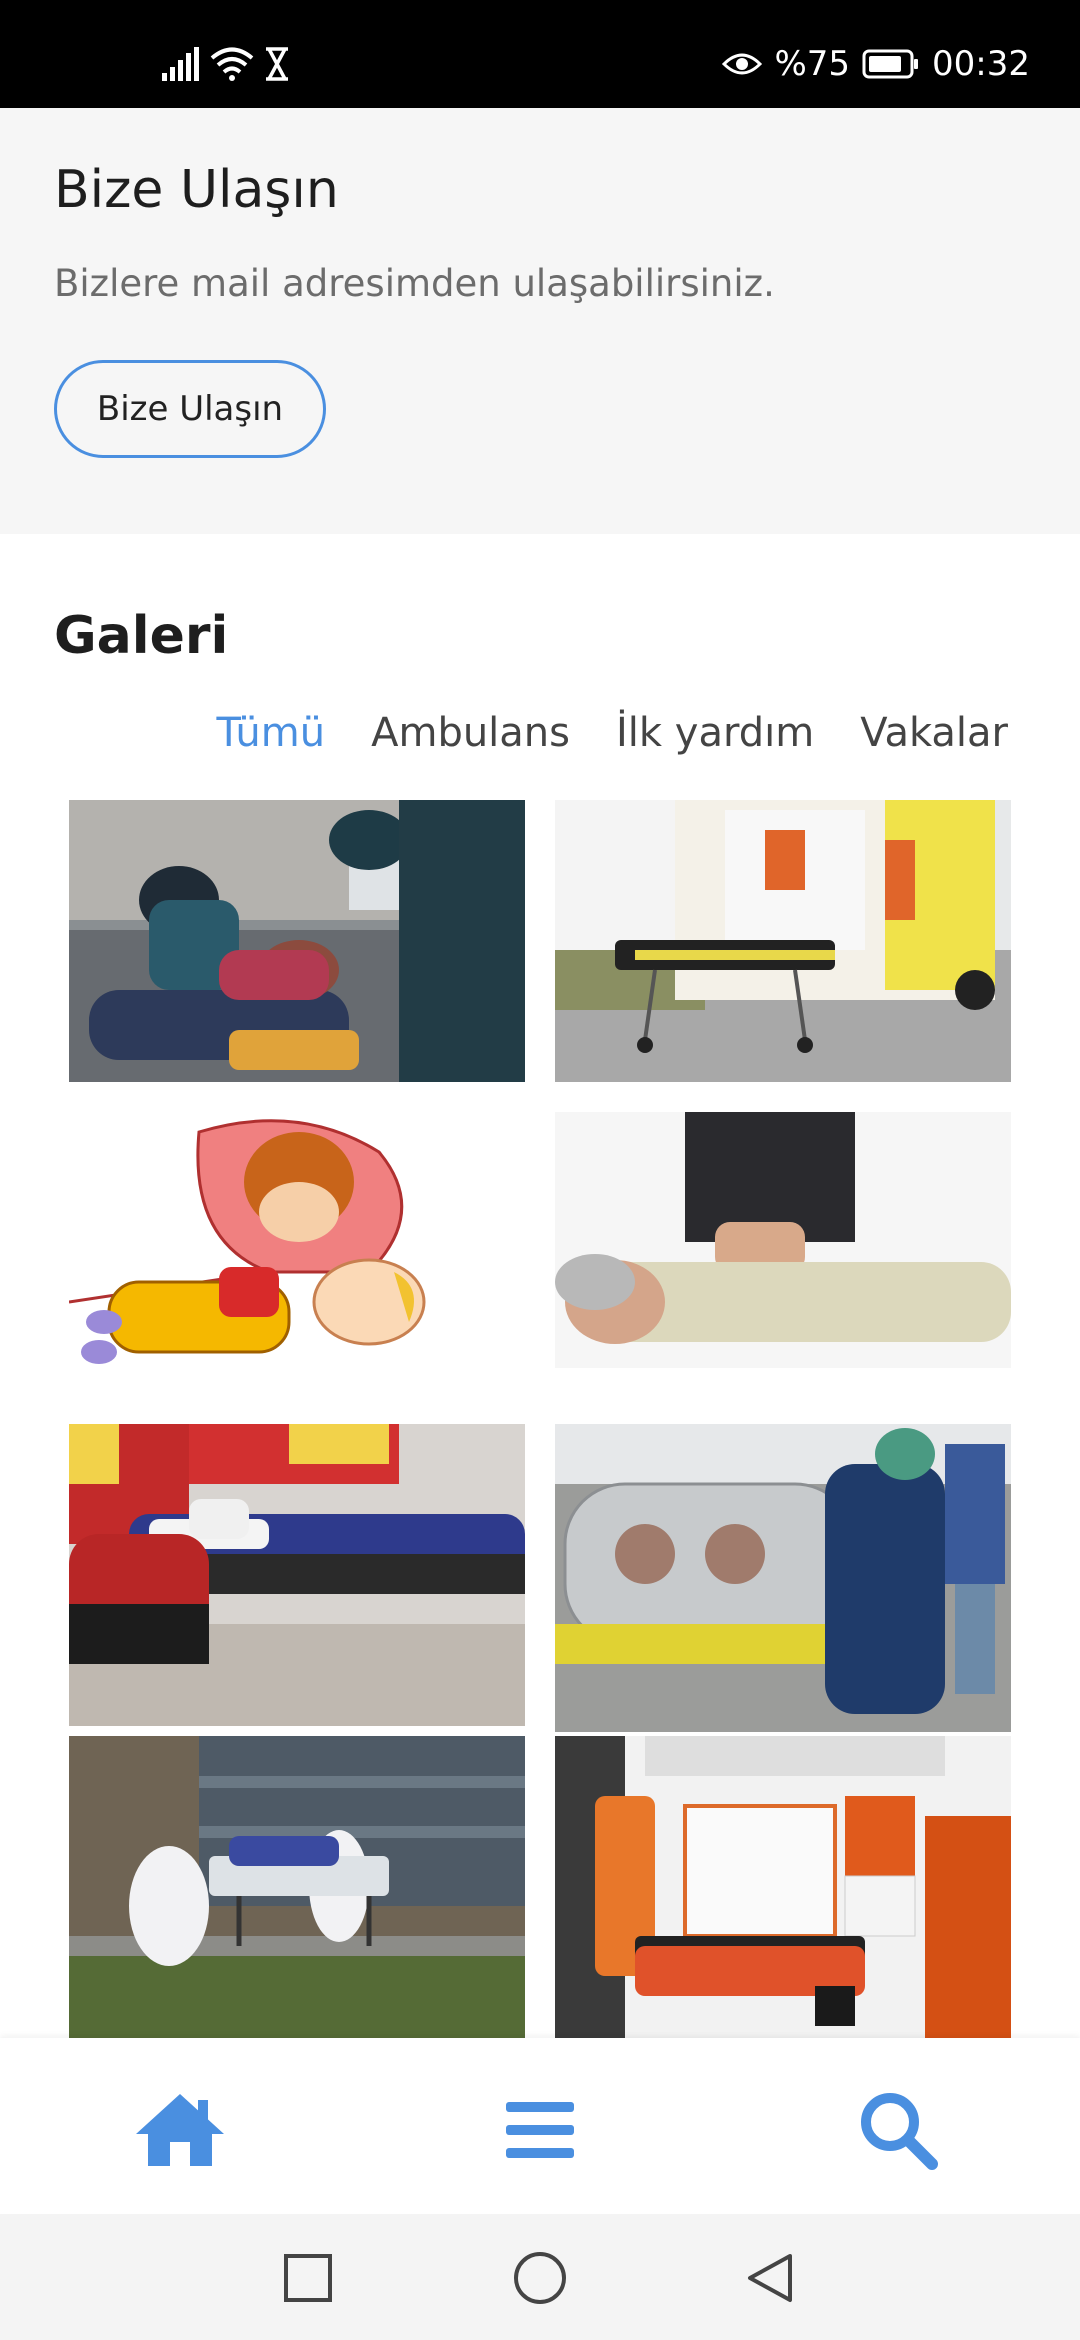  Describe the element at coordinates (270, 733) in the screenshot. I see `filter-all: Tümü` at that location.